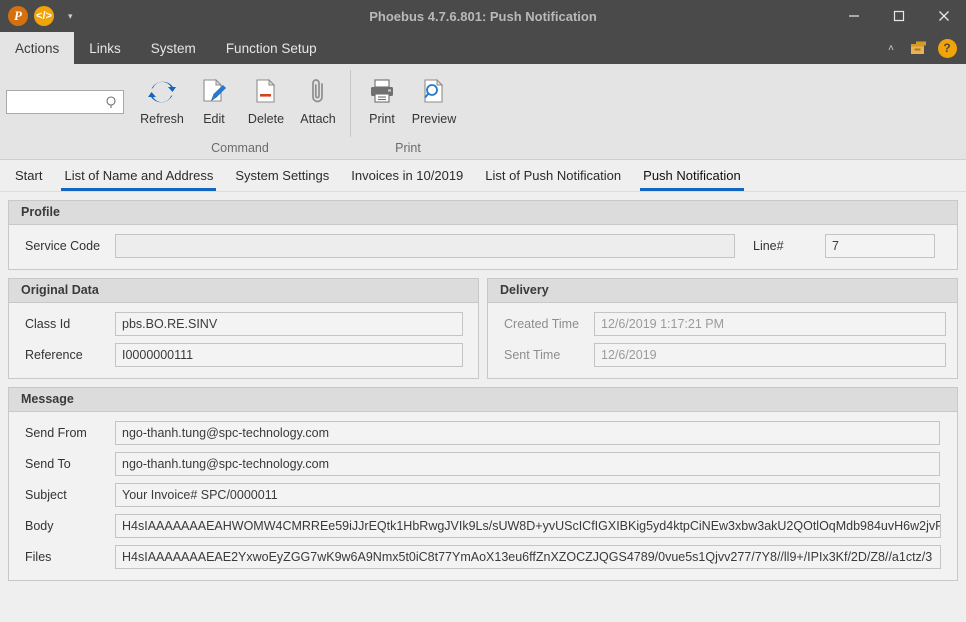 This screenshot has width=966, height=622. I want to click on window-controls, so click(898, 16).